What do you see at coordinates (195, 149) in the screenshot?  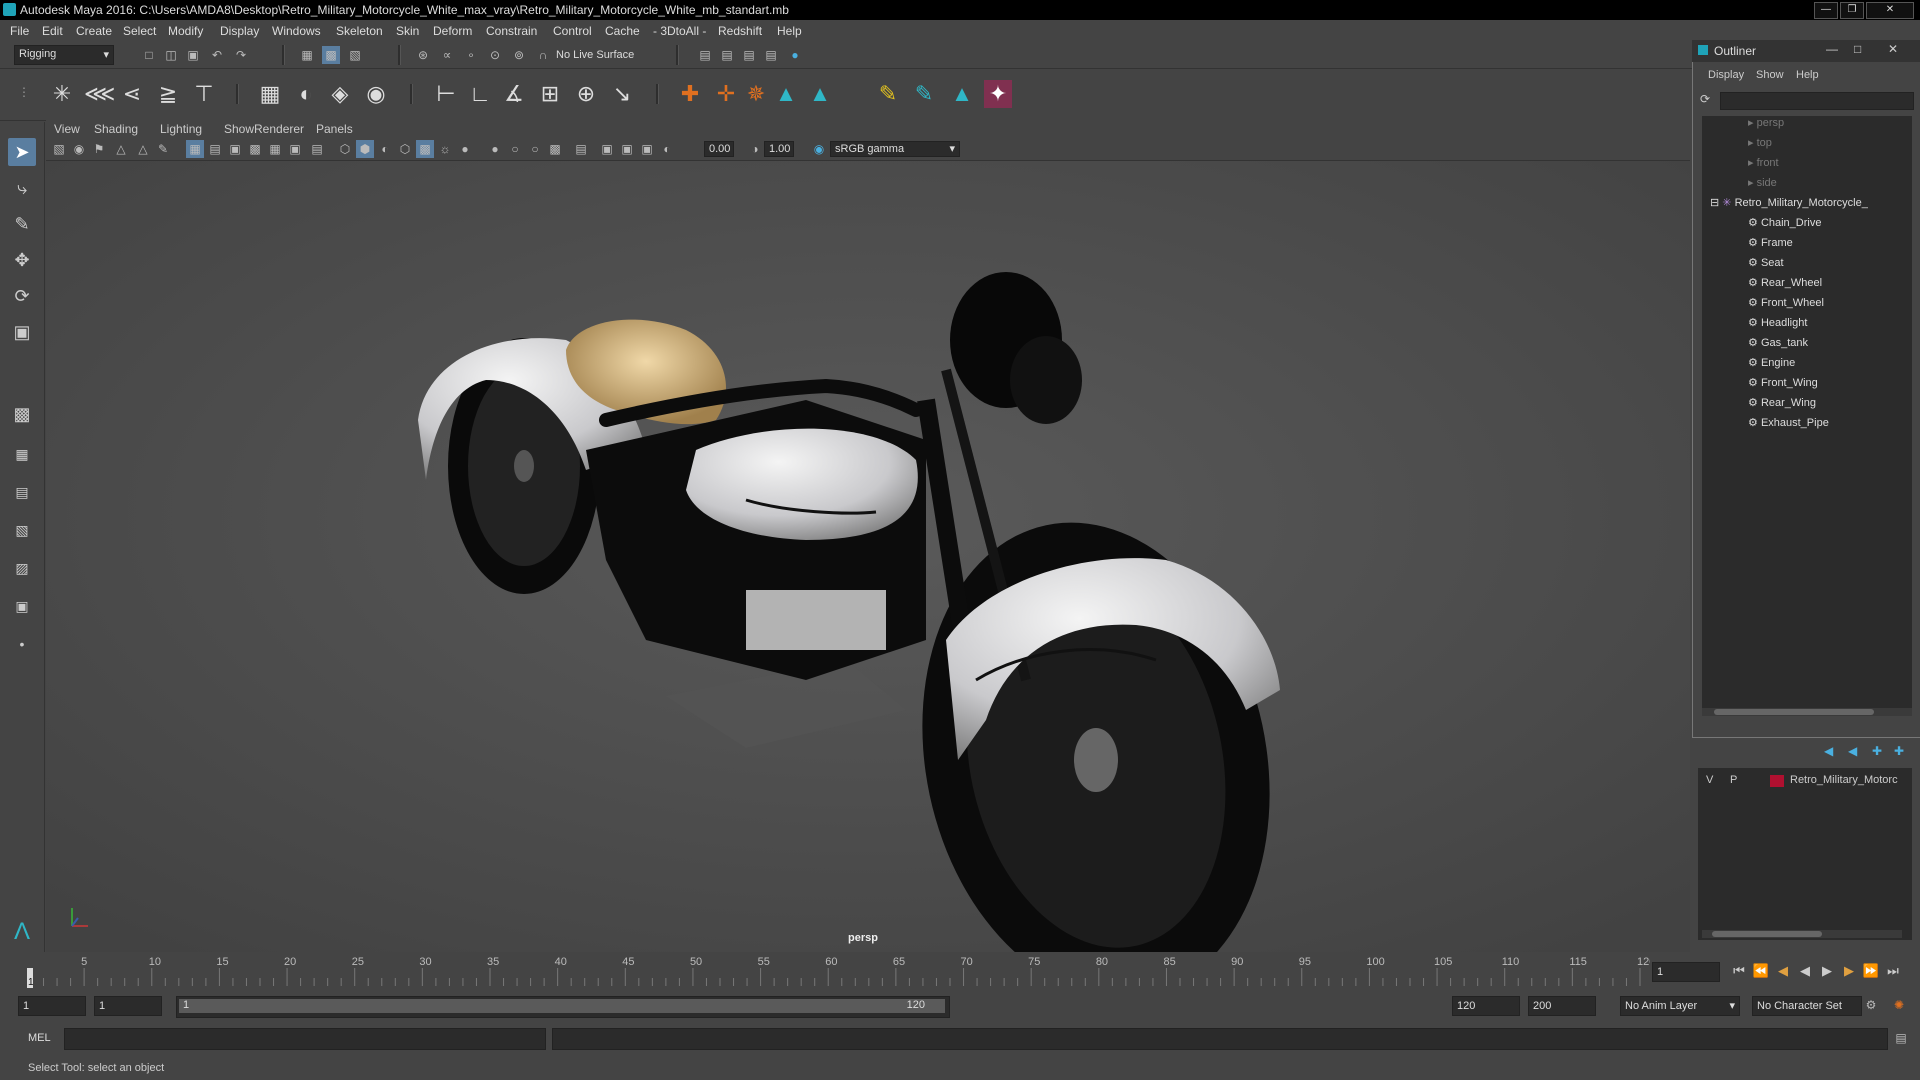 I see `grid-icon: ▦` at bounding box center [195, 149].